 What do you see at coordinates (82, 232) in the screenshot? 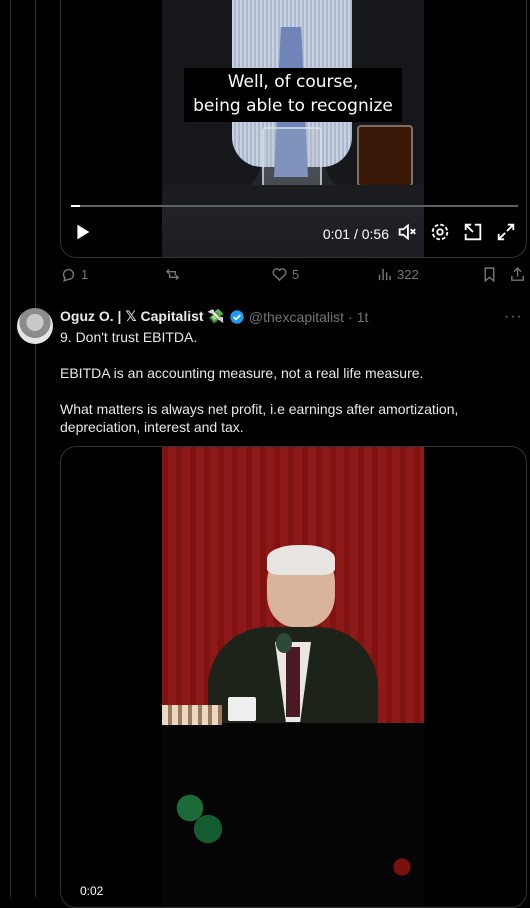
I see `play-icon` at bounding box center [82, 232].